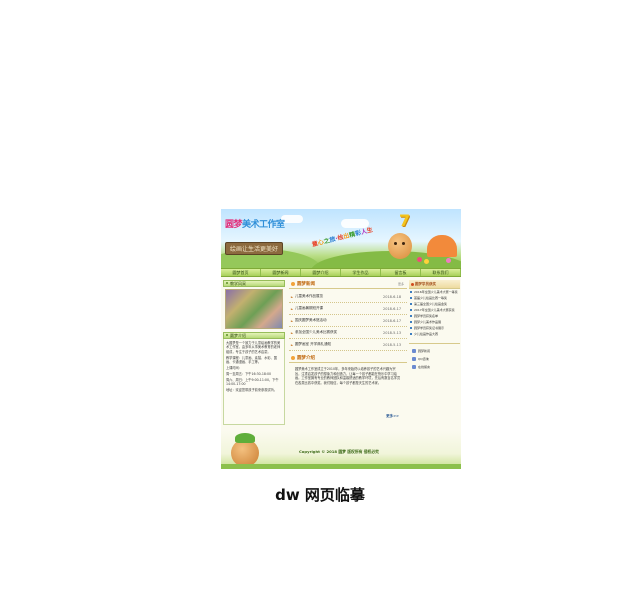  I want to click on news-row: ► 儿童美术作品展览 2018-6-18, so click(348, 297).